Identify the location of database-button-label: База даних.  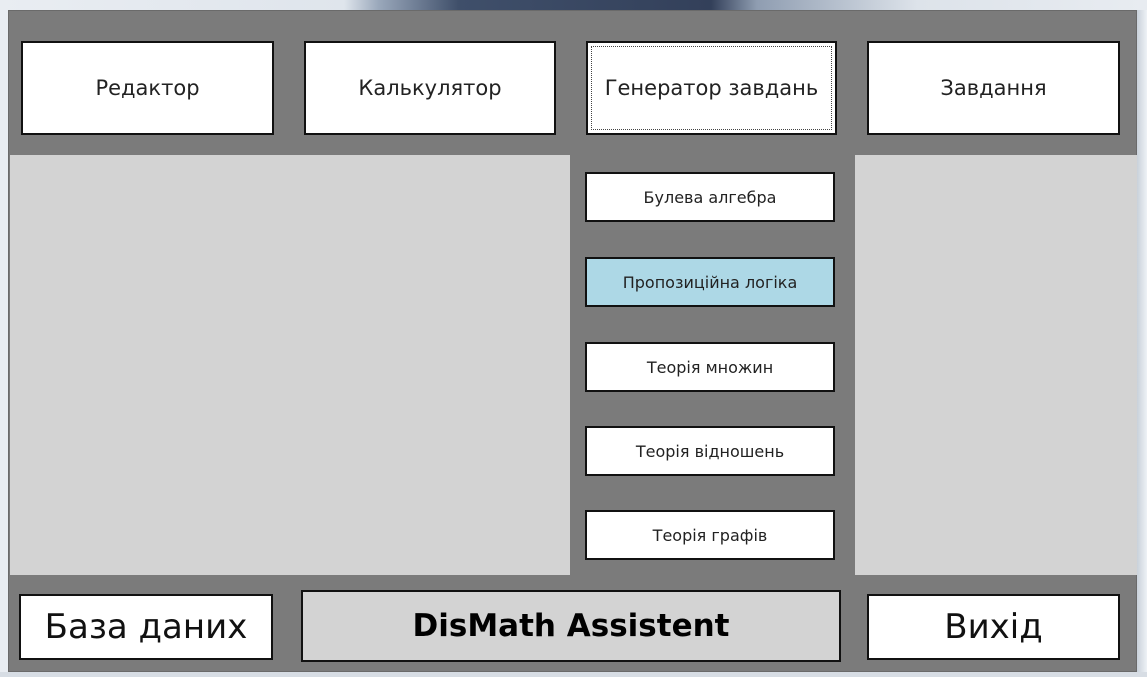
(146, 627).